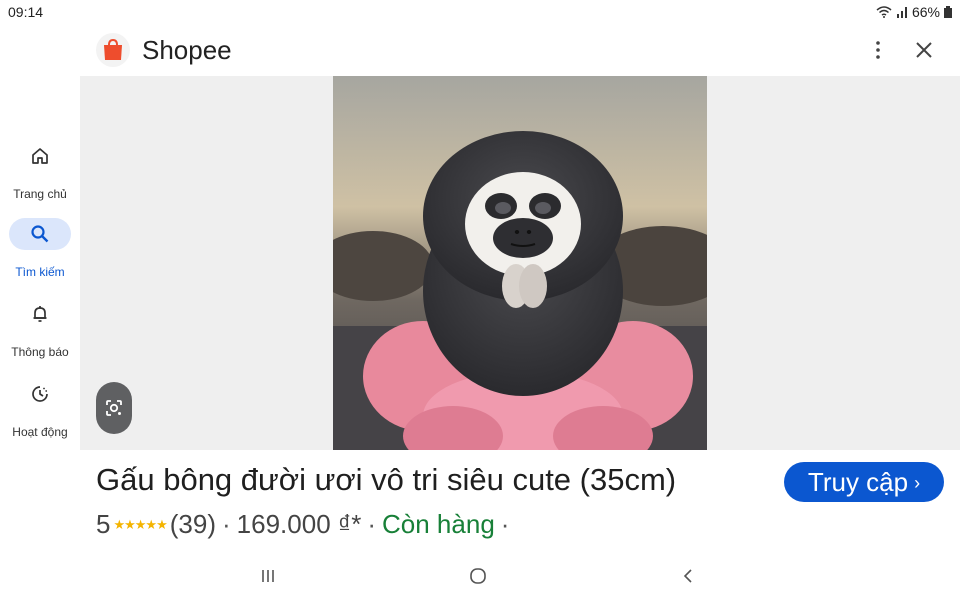  I want to click on product-meta: 5 ★★★★★ (39) · 169.000 ₫* · Còn hàng ·, so click(305, 524).